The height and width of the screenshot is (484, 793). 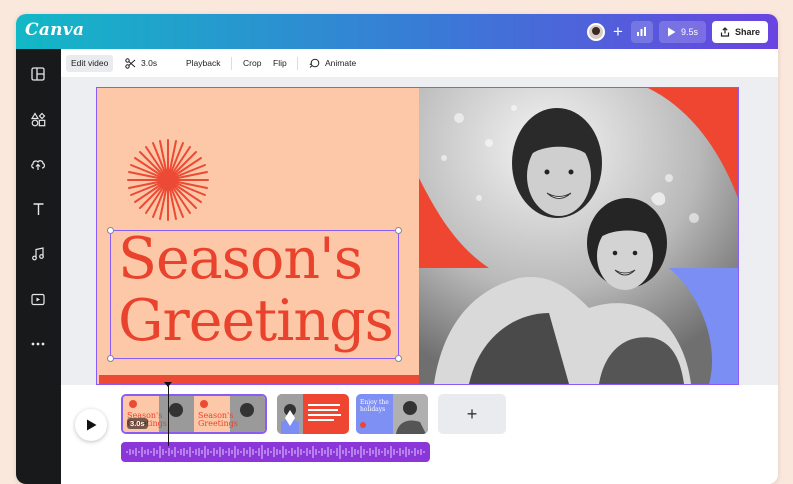 What do you see at coordinates (256, 321) in the screenshot?
I see `heading-line-2: Greetings` at bounding box center [256, 321].